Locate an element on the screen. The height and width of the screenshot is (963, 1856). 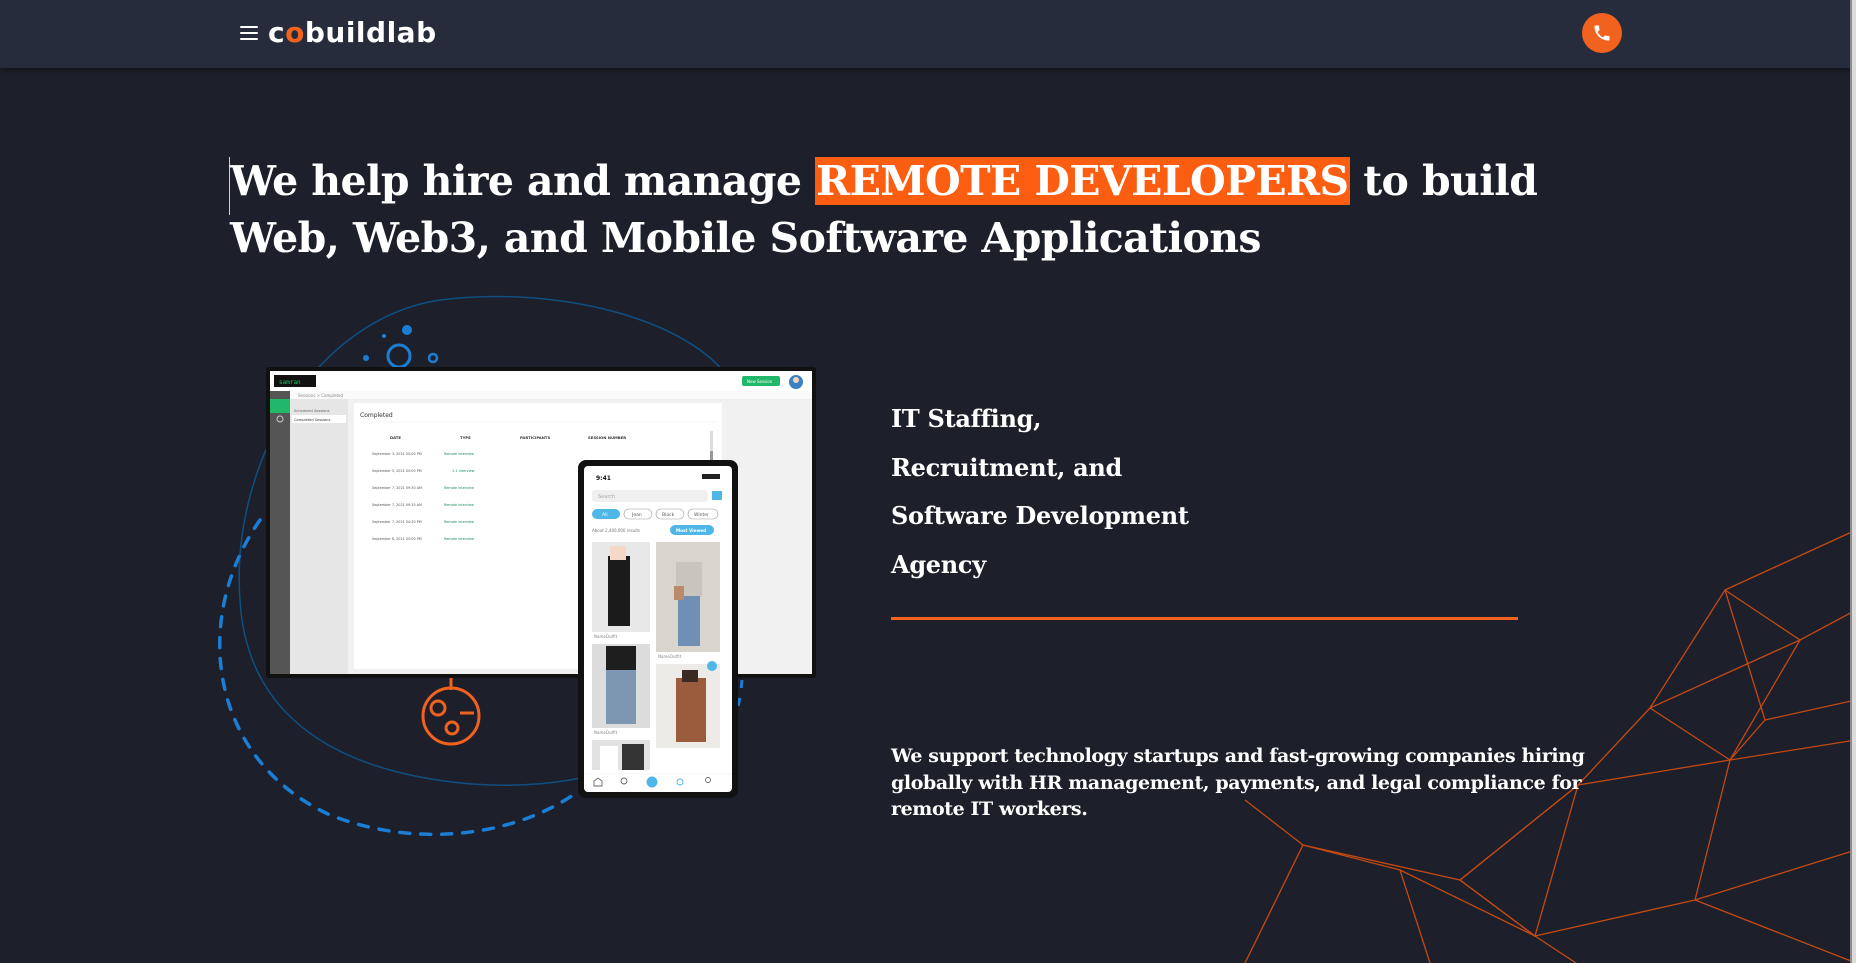
row-1-type: Remote interview is located at coordinates (459, 454).